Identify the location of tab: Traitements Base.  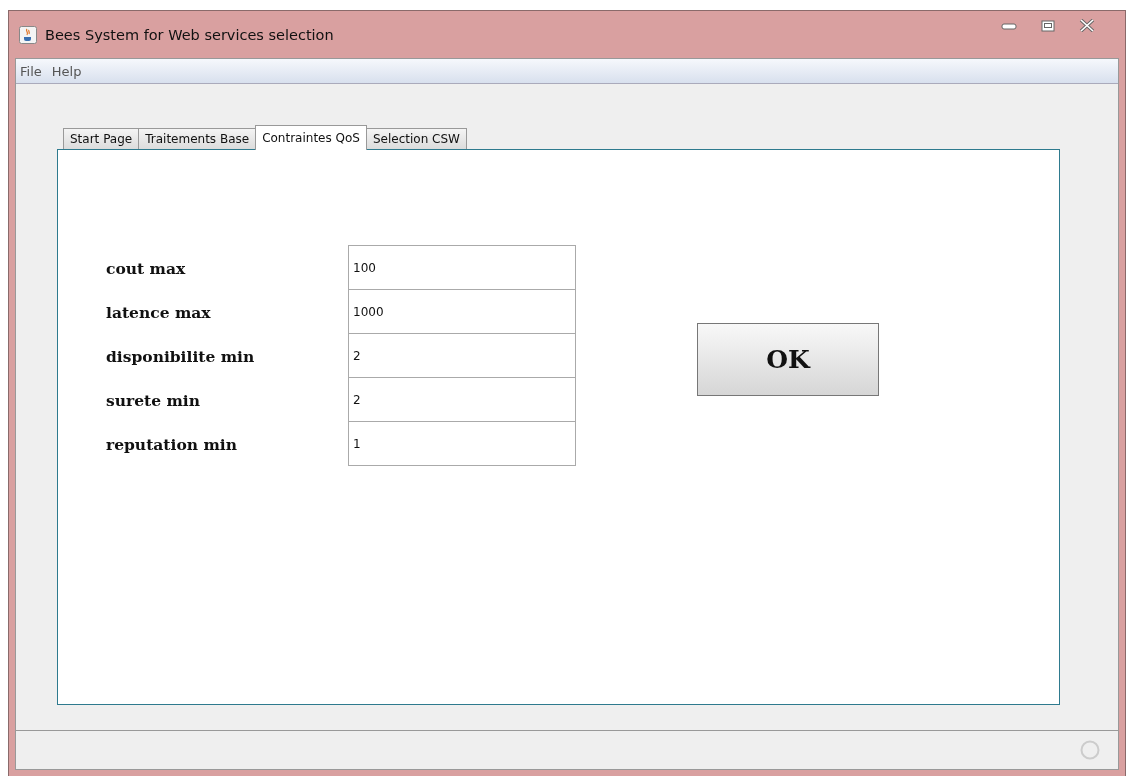
(197, 138).